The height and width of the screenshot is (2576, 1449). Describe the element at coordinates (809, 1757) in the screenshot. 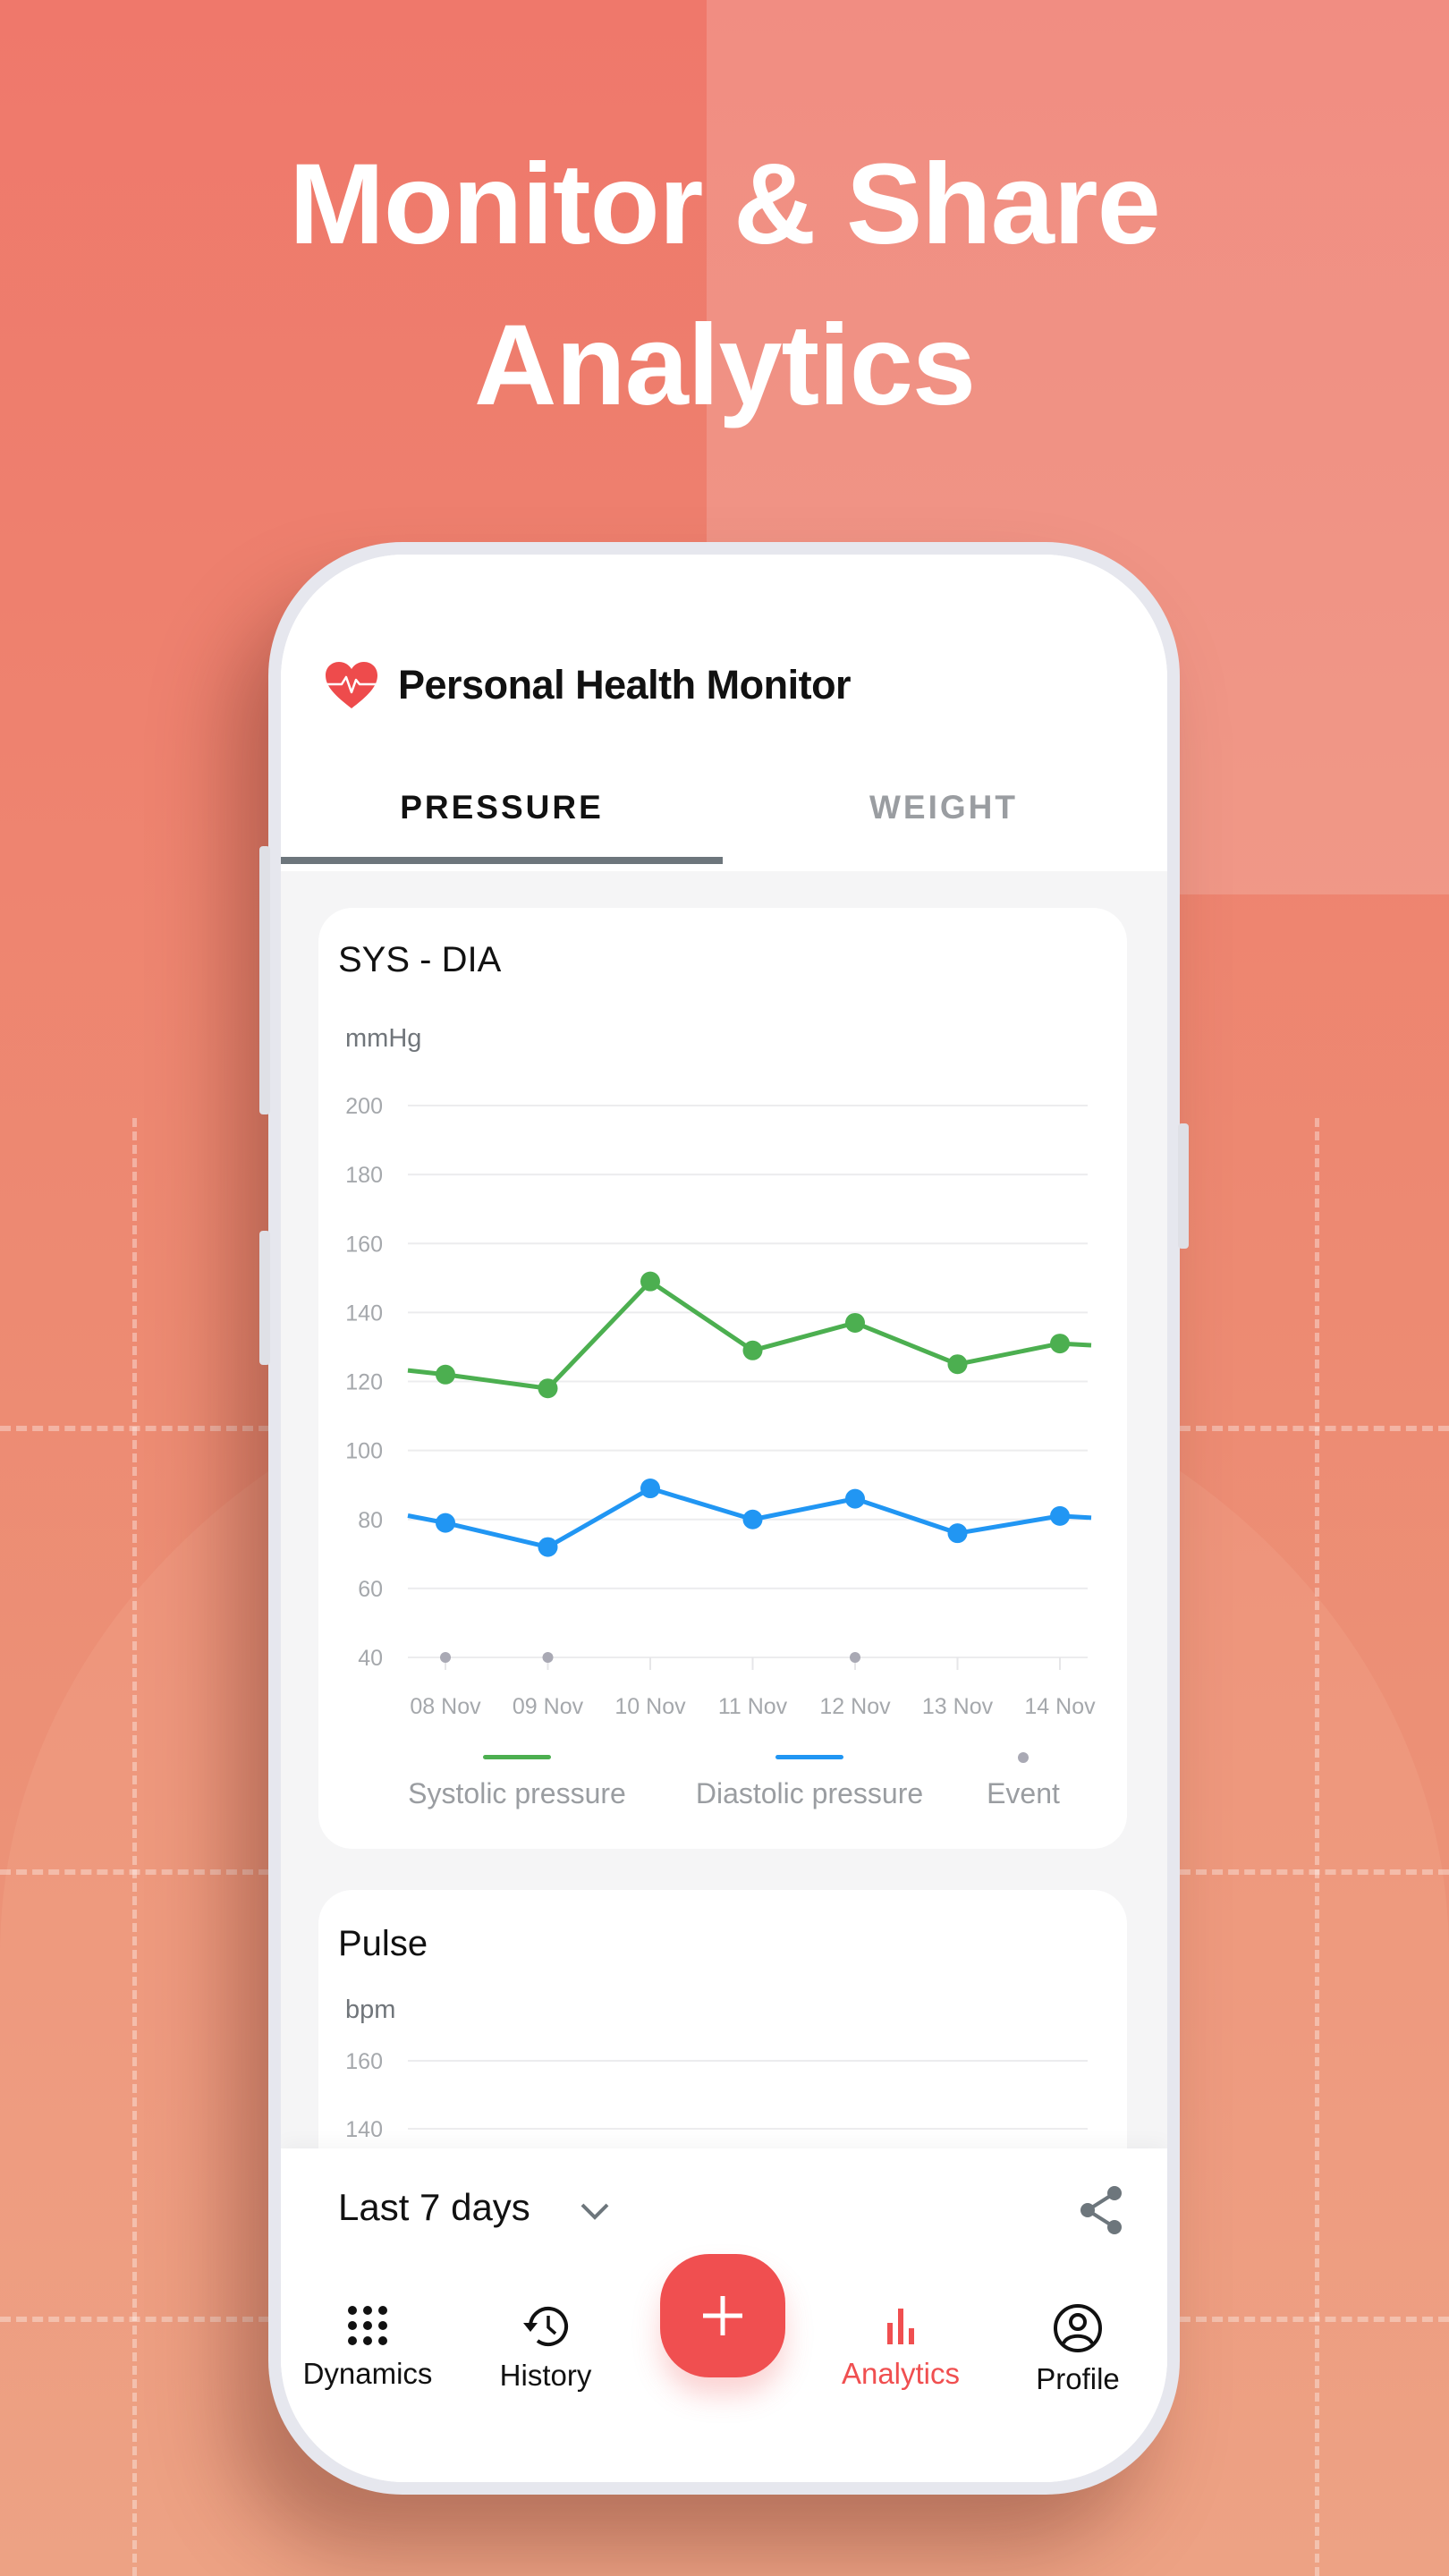

I see `legend-marker-diastolic` at that location.